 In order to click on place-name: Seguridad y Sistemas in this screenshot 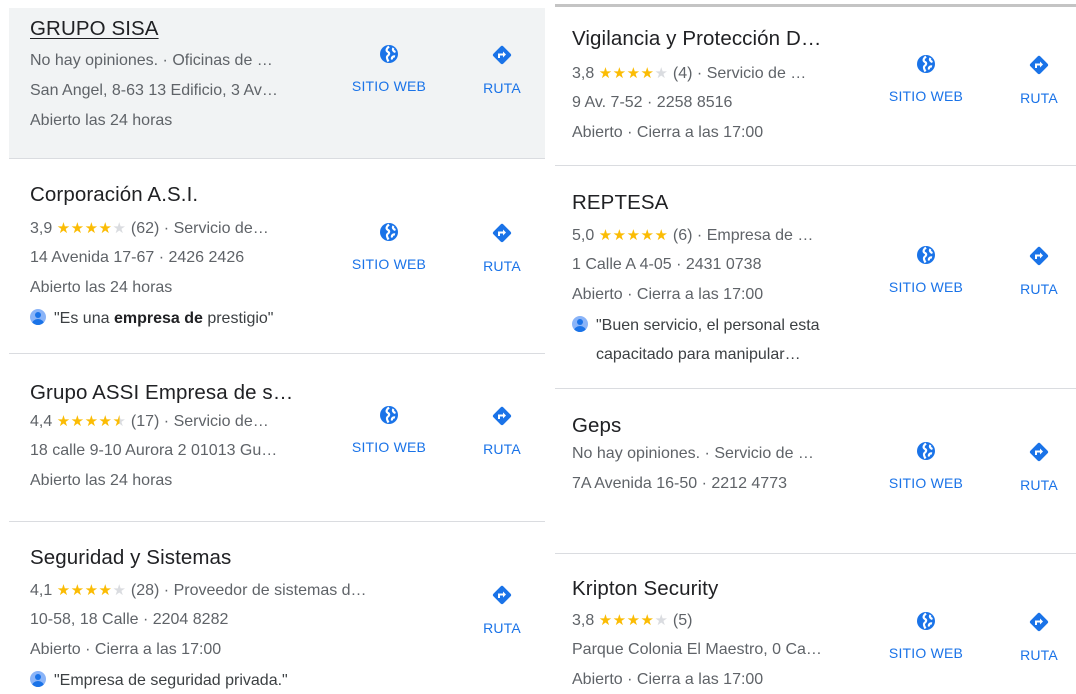, I will do `click(130, 558)`.